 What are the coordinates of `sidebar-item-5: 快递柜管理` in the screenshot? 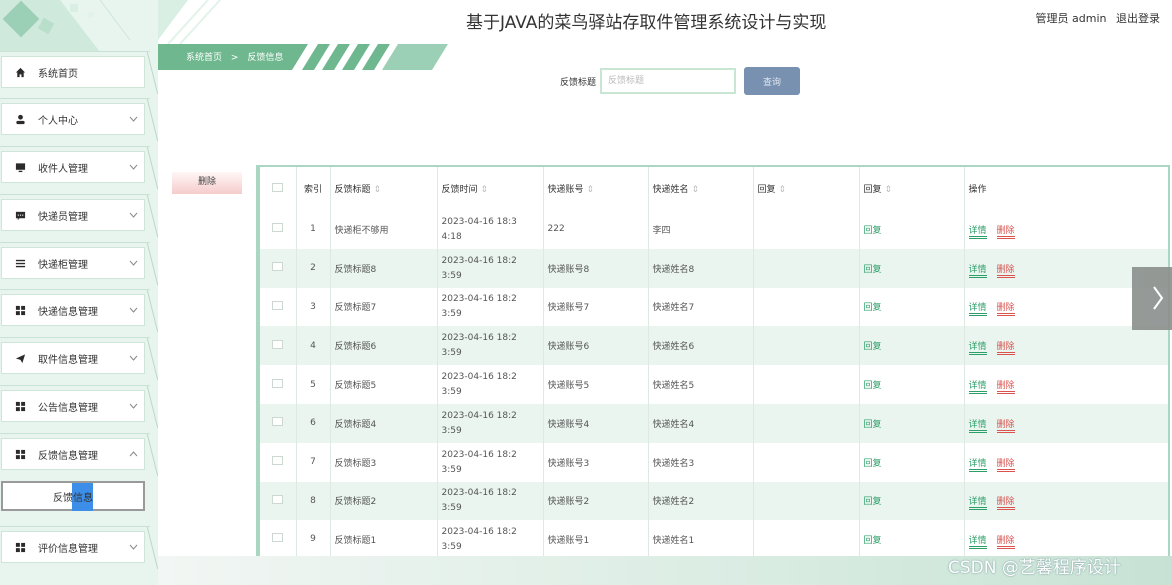 It's located at (75, 260).